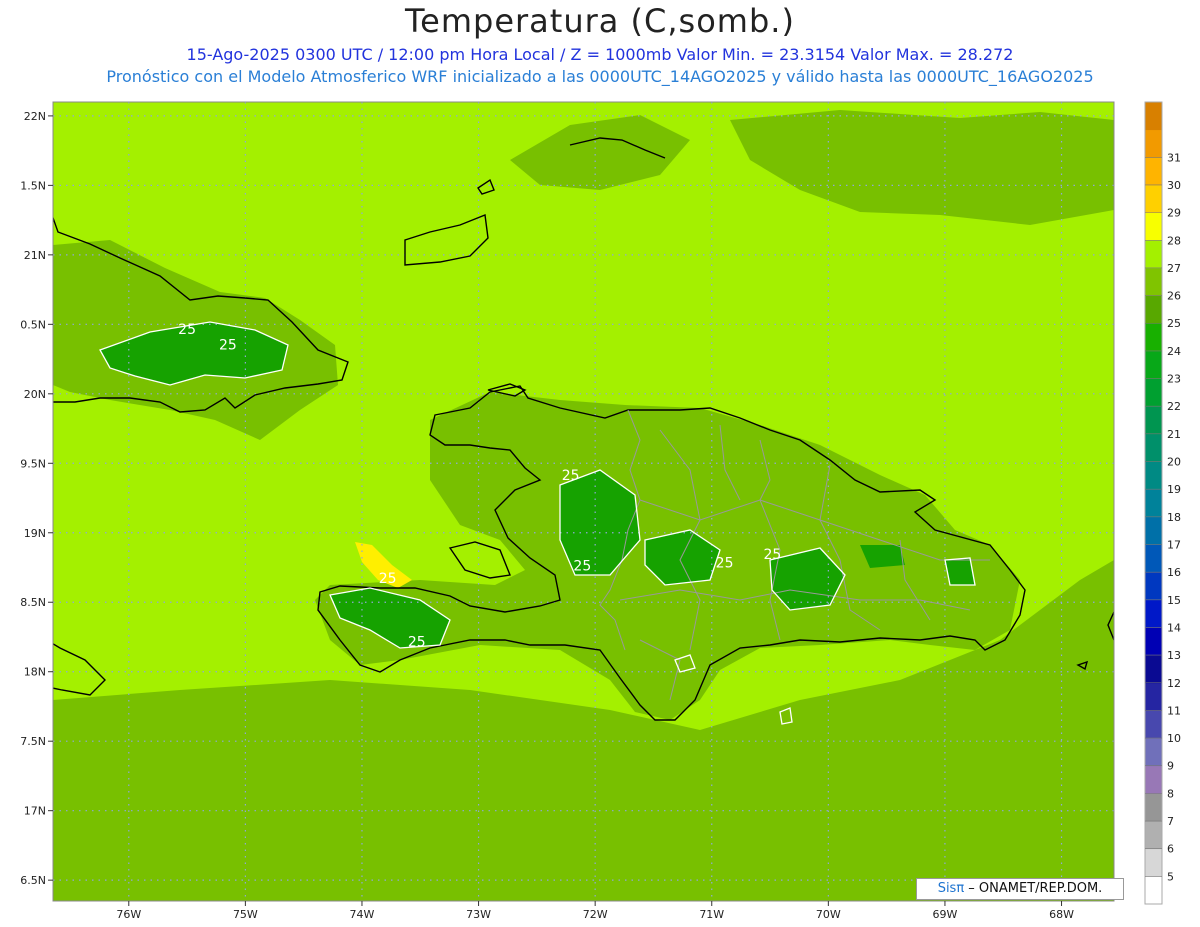 This screenshot has height=927, width=1200. I want to click on longitude-axis: 76W 75W 74W 73W 72W 71W 70W 69W 68W, so click(595, 911).